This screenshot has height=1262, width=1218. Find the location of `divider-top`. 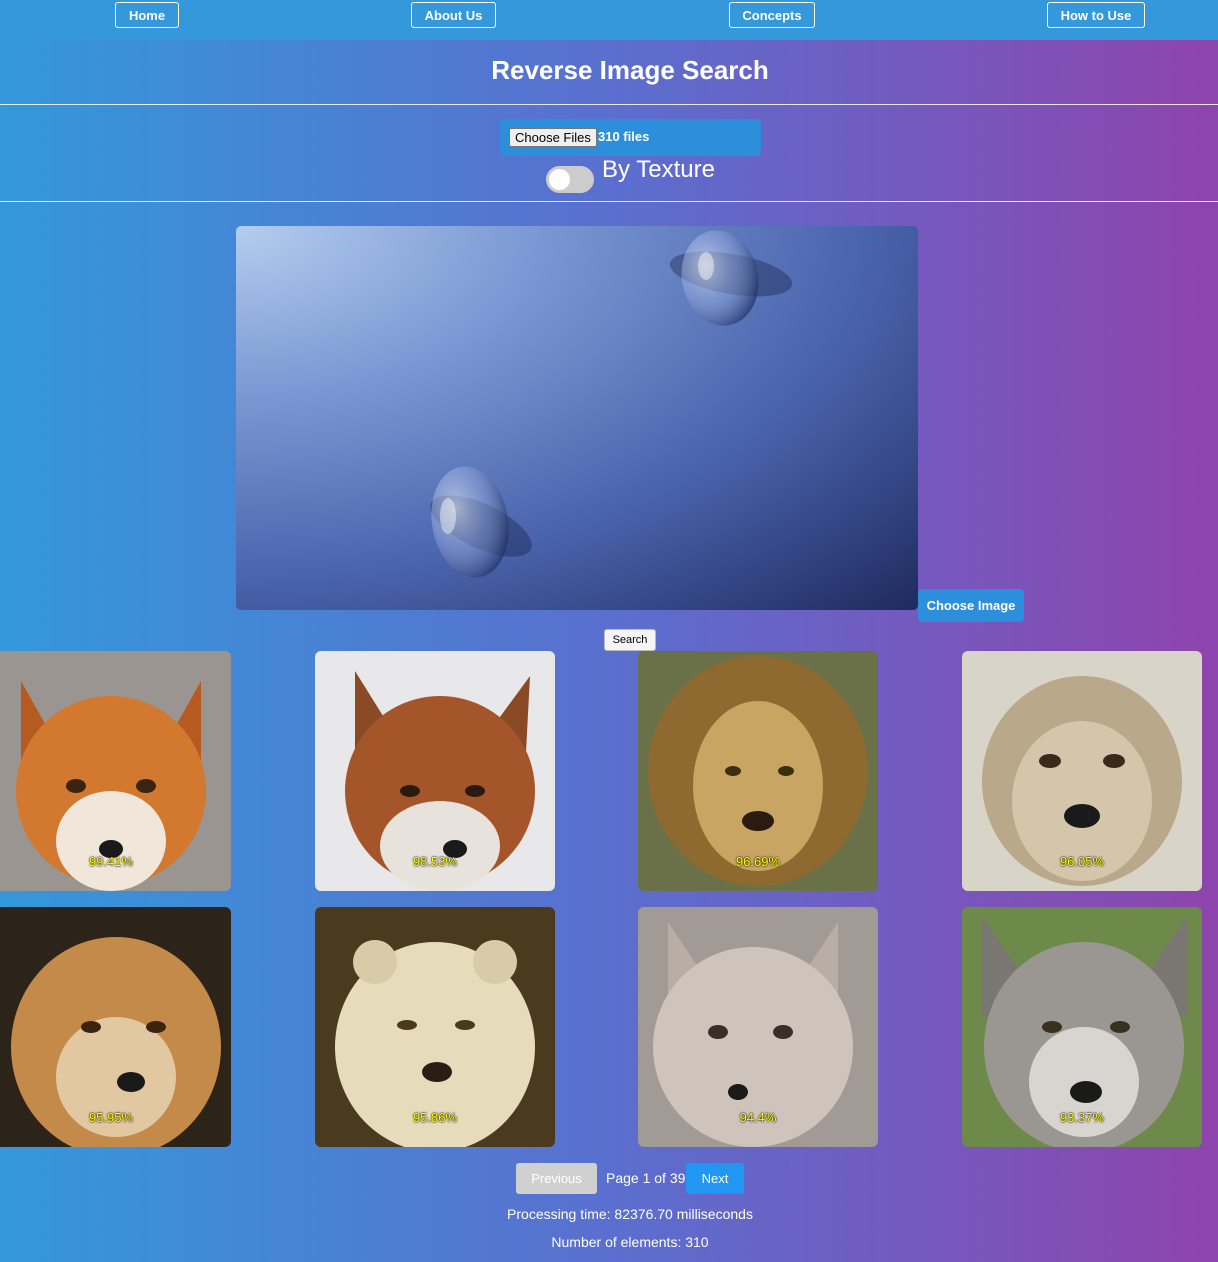

divider-top is located at coordinates (609, 104).